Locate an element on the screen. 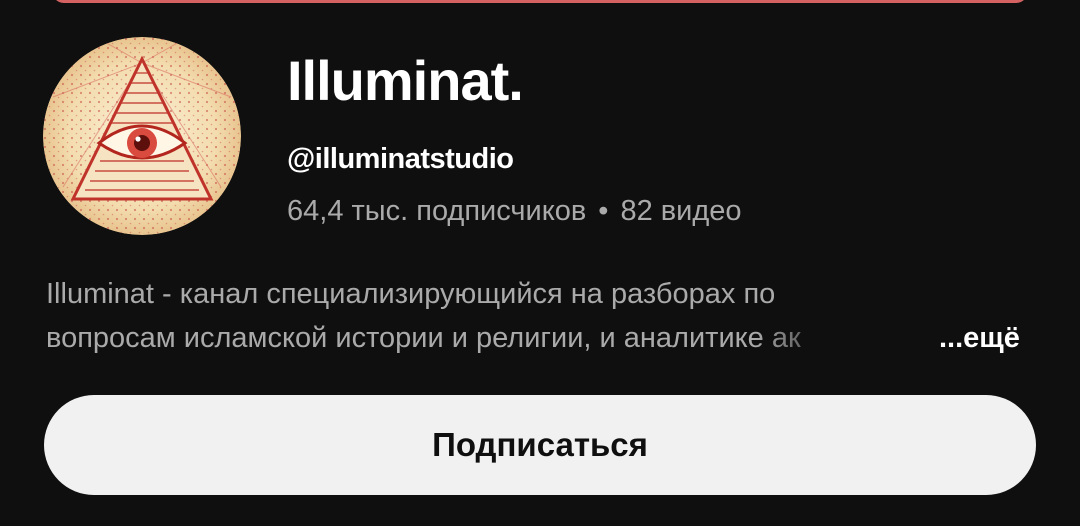 This screenshot has width=1080, height=526. show-more-link: ...ещё is located at coordinates (979, 338).